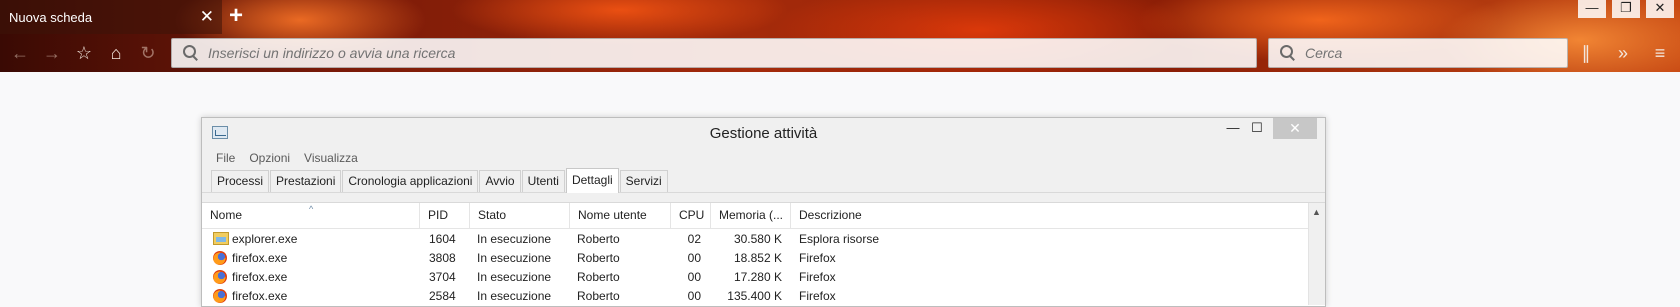 Image resolution: width=1680 pixels, height=307 pixels. Describe the element at coordinates (1316, 254) in the screenshot. I see `vertical-scrollbar: ▲` at that location.